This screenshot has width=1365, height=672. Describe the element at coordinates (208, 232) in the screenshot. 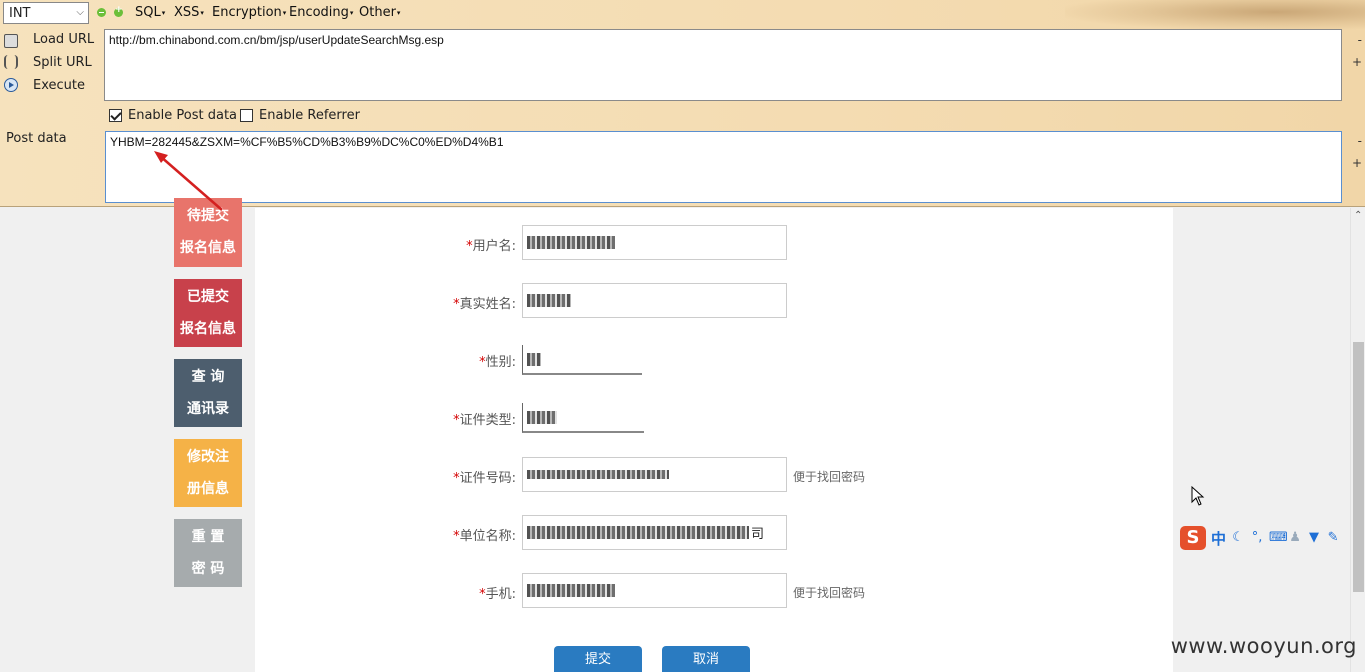

I see `sidebar-pending-registration: 待提交 报名信息` at that location.